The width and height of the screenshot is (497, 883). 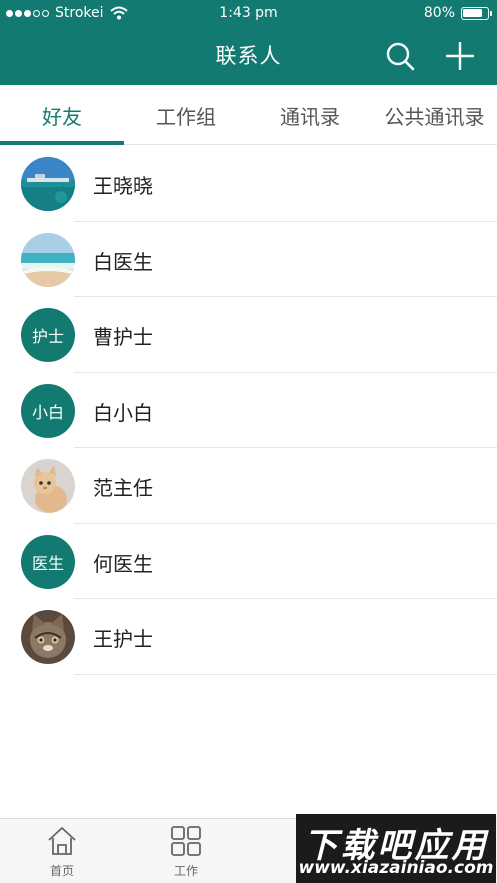 What do you see at coordinates (248, 42) in the screenshot?
I see `app-header: Strokei 1:43 pm 80% 联系人` at bounding box center [248, 42].